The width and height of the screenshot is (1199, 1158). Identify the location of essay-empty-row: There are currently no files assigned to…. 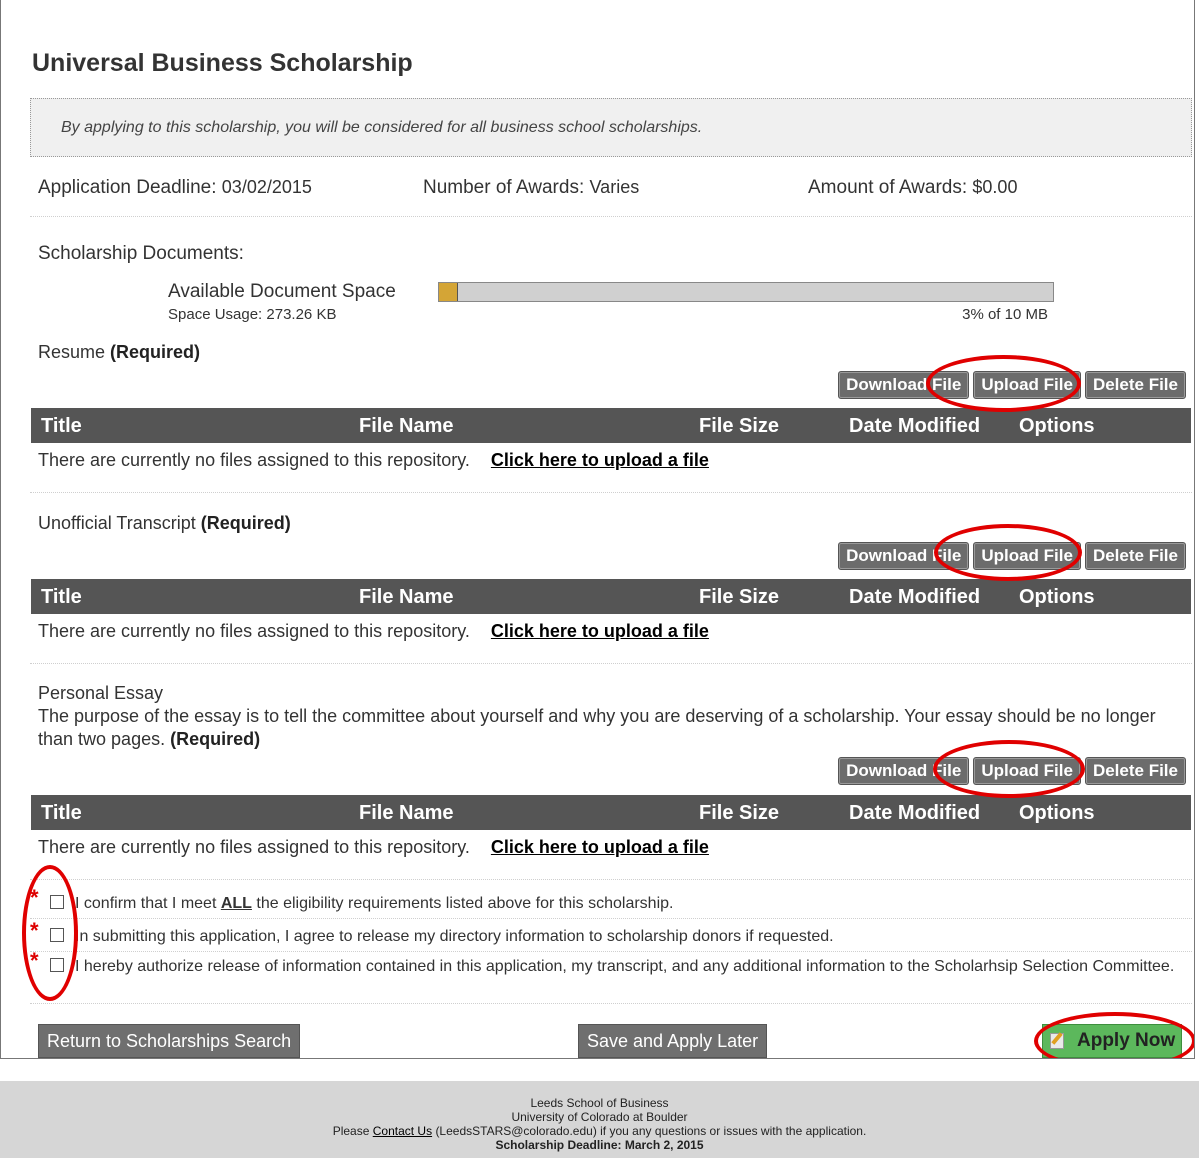
(373, 847).